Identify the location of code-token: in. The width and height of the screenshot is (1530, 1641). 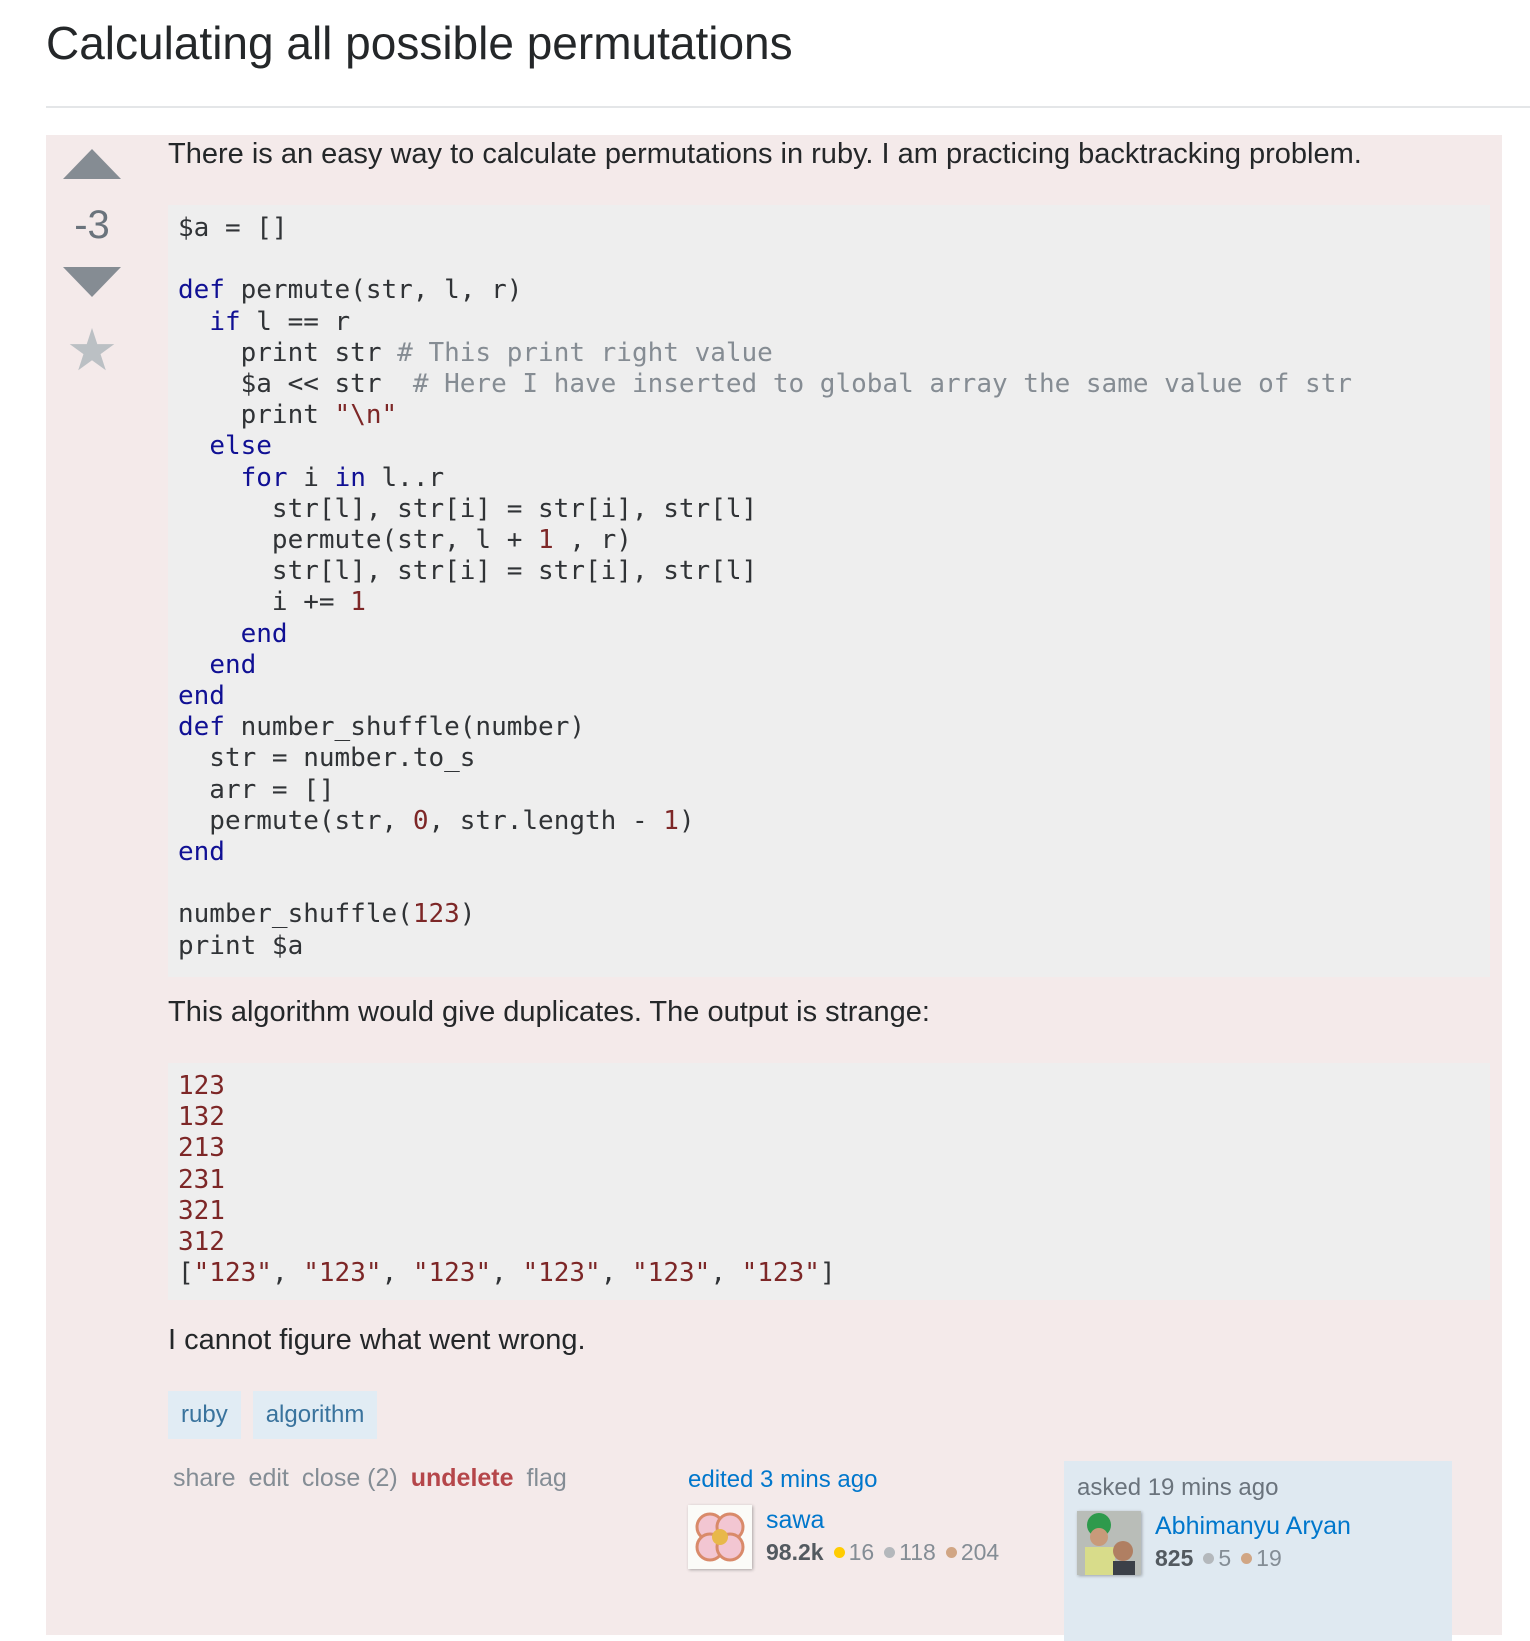
(350, 477).